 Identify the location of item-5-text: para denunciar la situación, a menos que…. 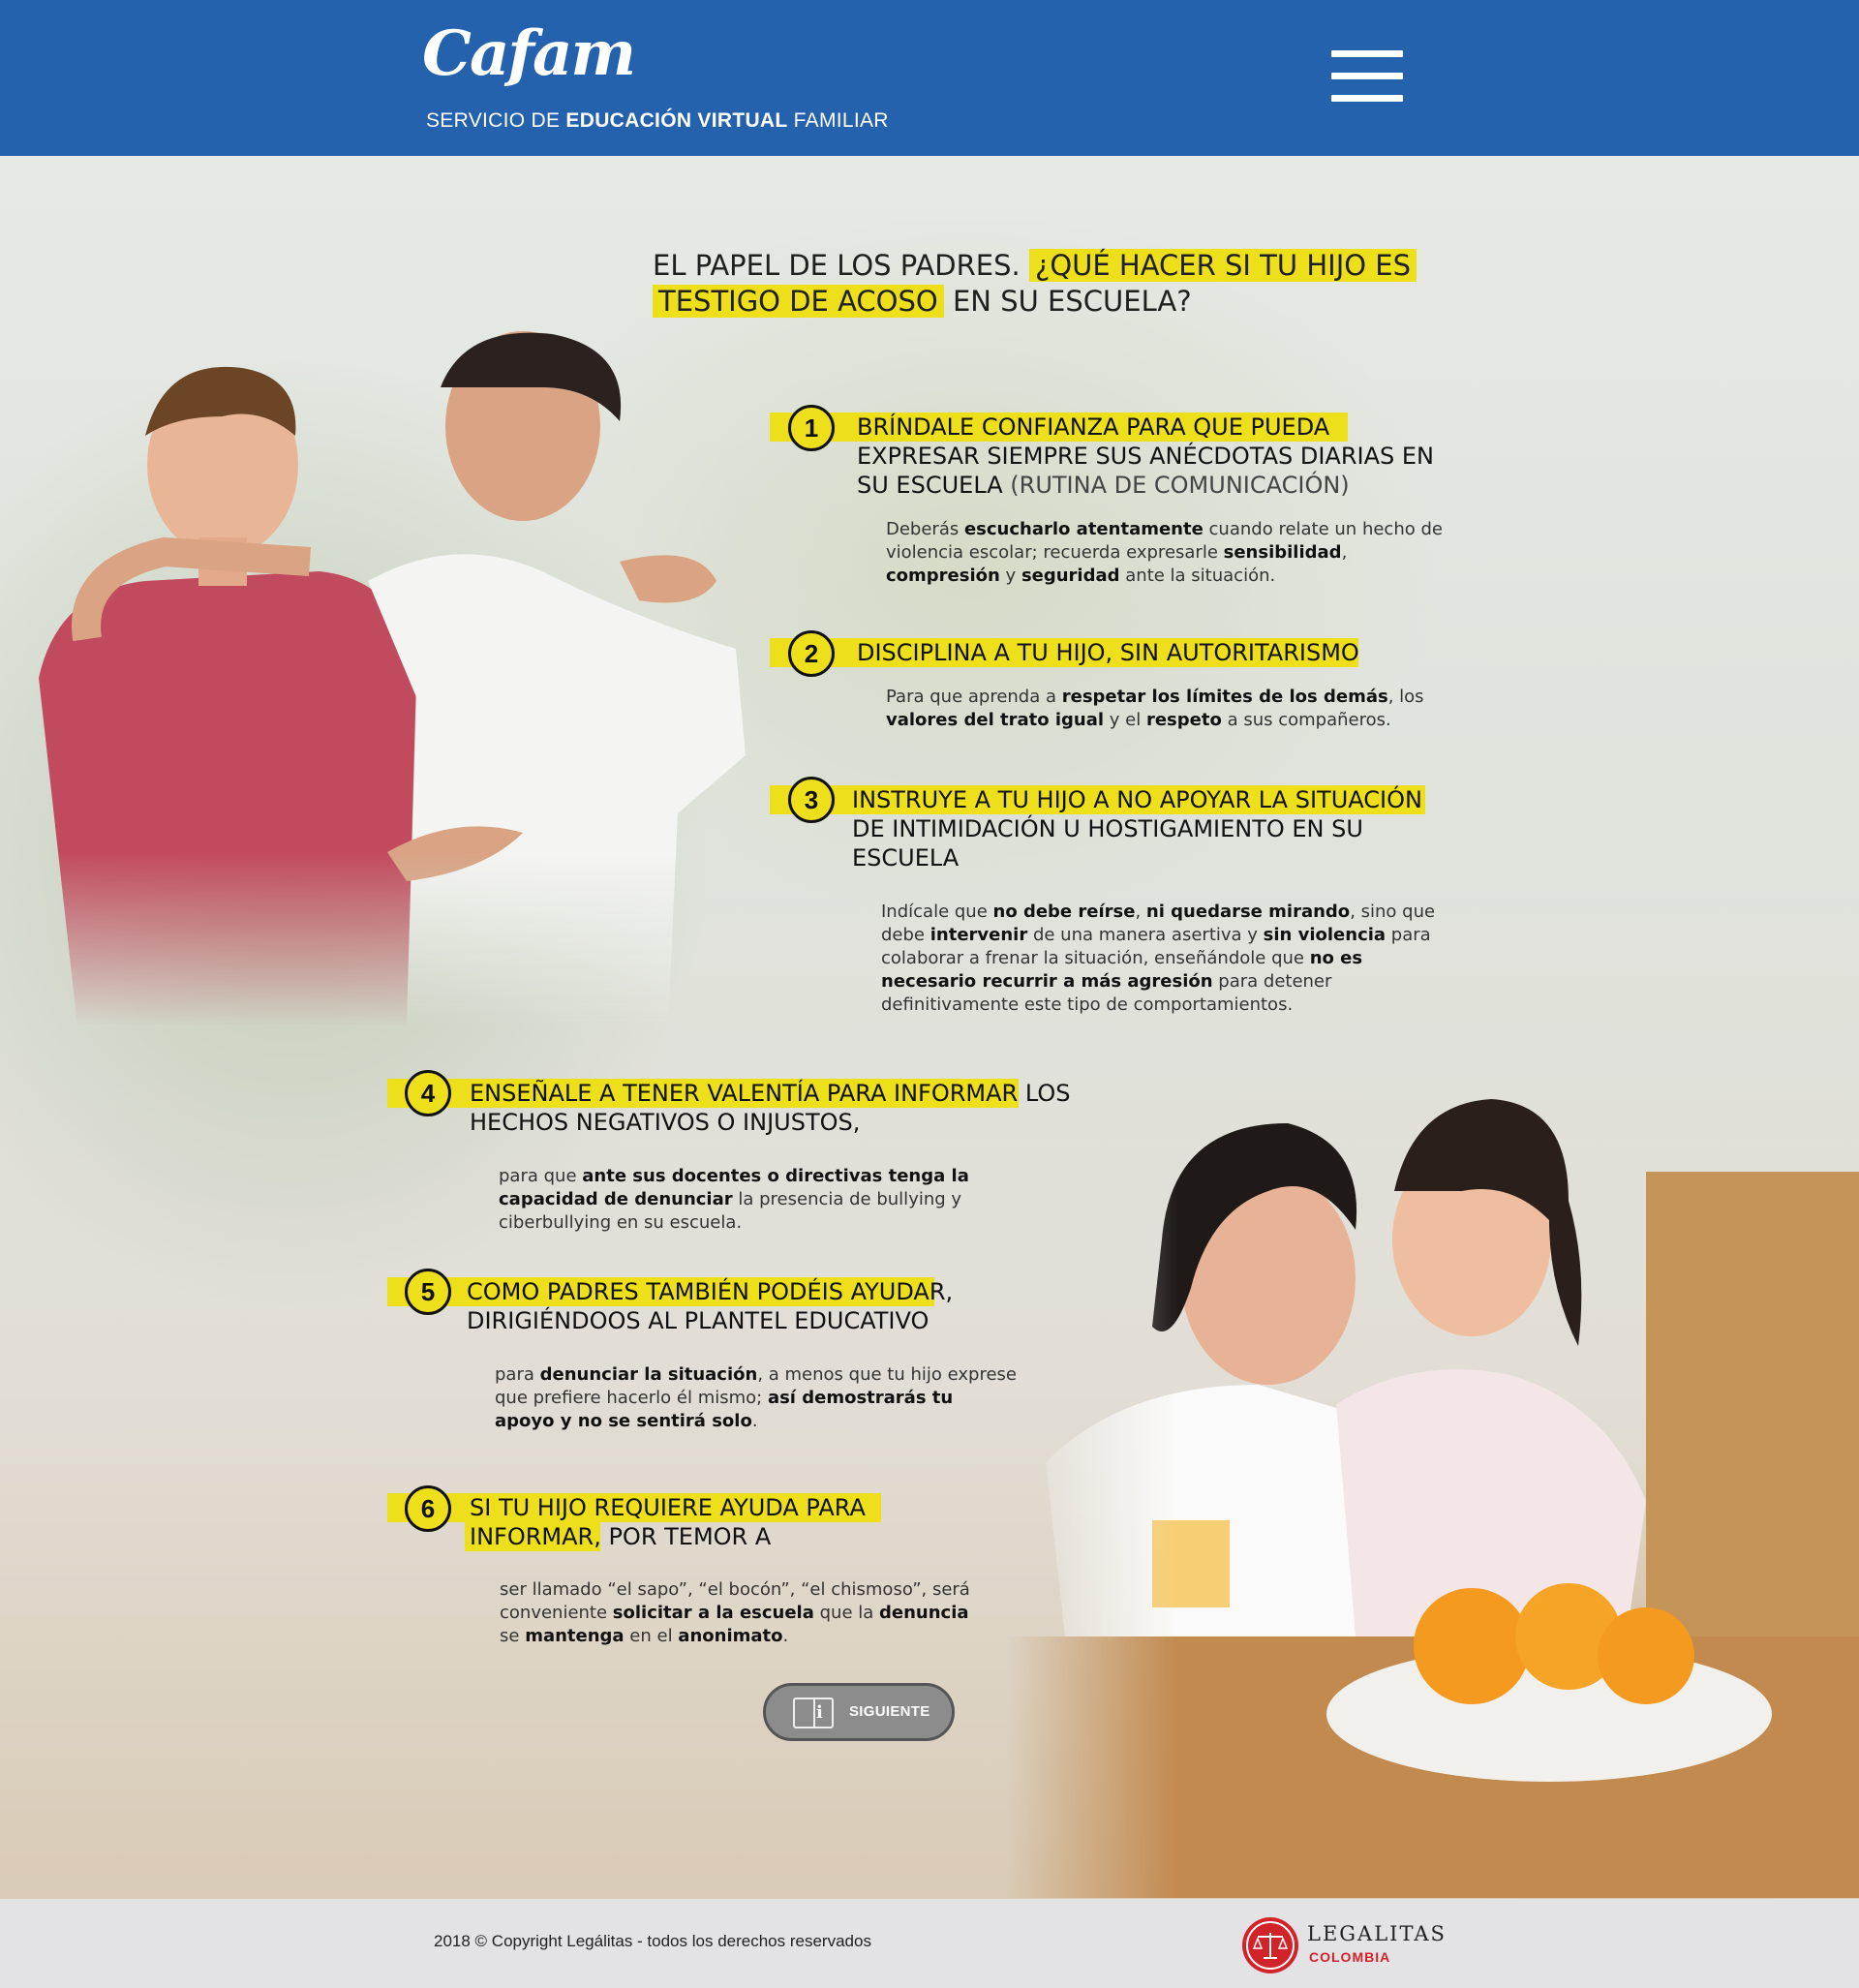
(756, 1397).